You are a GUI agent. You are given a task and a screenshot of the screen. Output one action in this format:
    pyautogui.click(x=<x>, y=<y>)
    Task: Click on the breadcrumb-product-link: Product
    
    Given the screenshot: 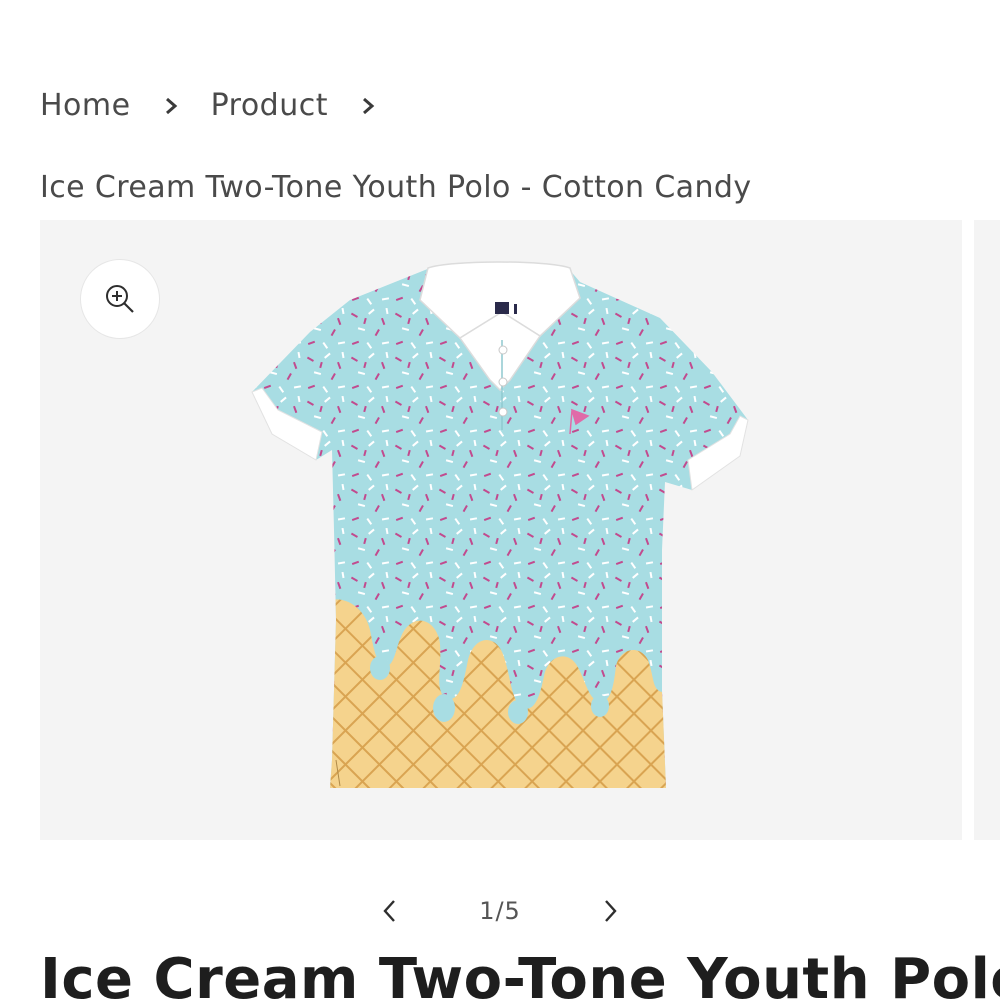 What is the action you would take?
    pyautogui.click(x=269, y=105)
    